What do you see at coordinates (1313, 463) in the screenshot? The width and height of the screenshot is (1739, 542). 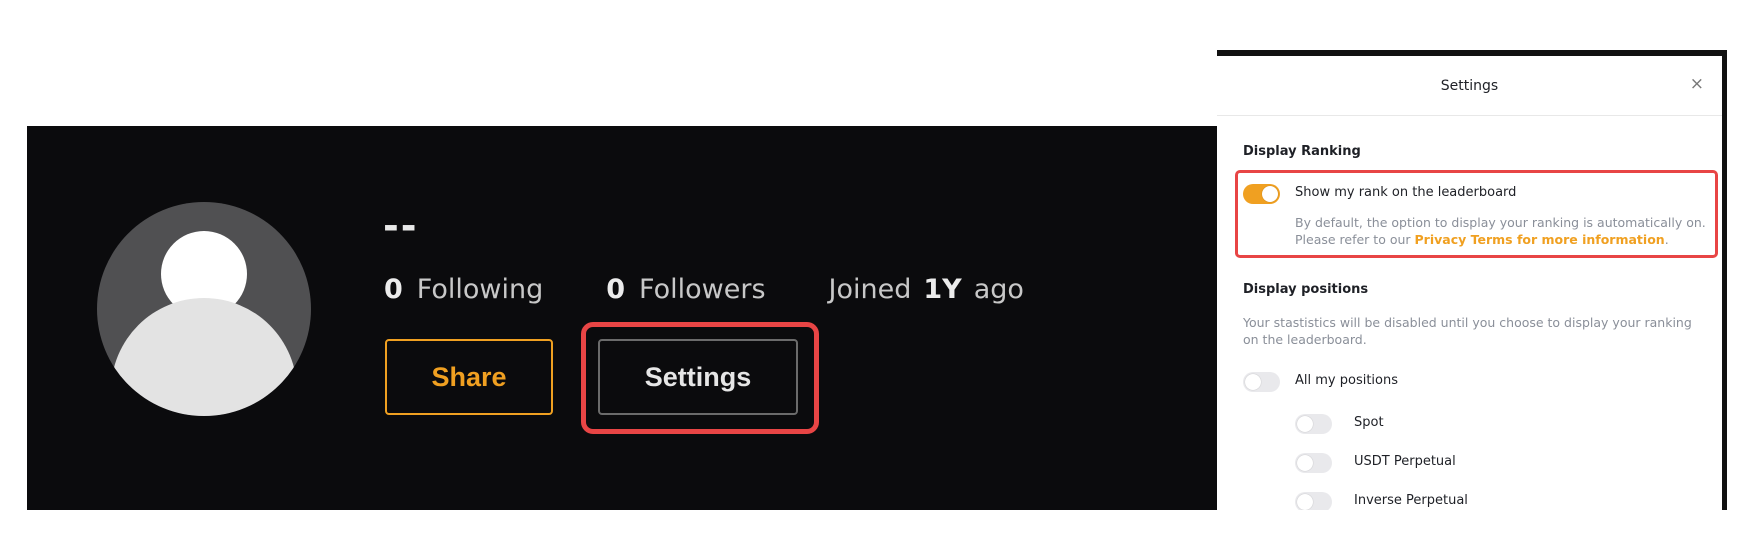 I see `usdt-perpetual-toggle` at bounding box center [1313, 463].